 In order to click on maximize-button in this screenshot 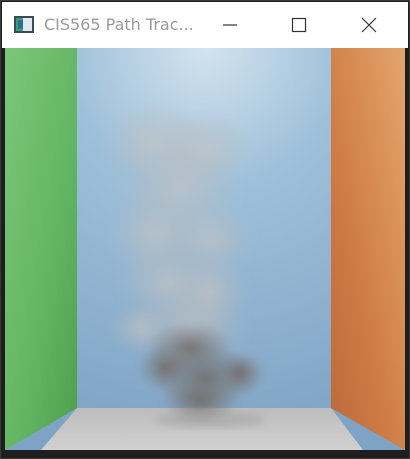, I will do `click(299, 25)`.